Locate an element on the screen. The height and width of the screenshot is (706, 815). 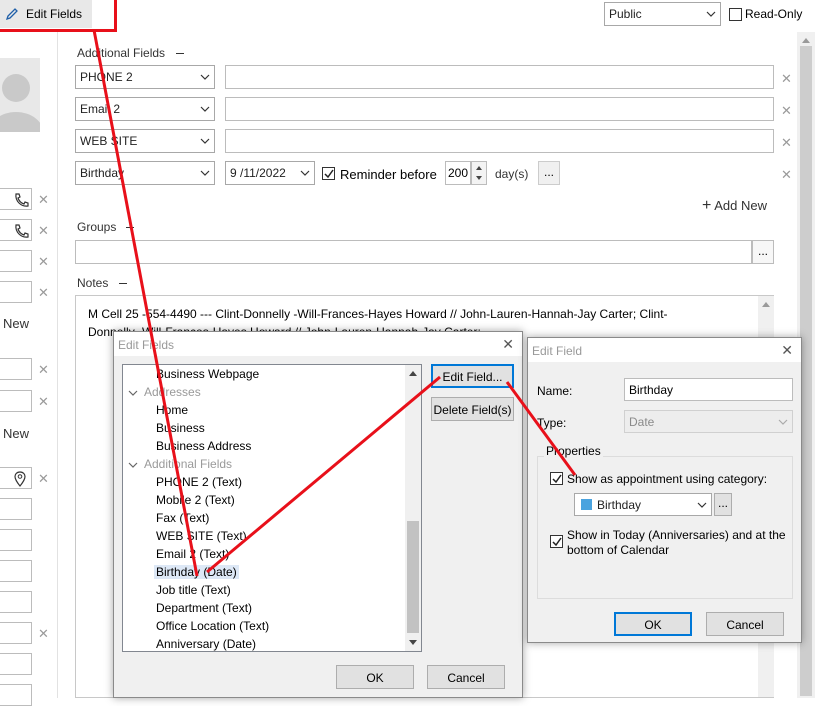
edit-fields-ok-button: OK is located at coordinates (375, 677).